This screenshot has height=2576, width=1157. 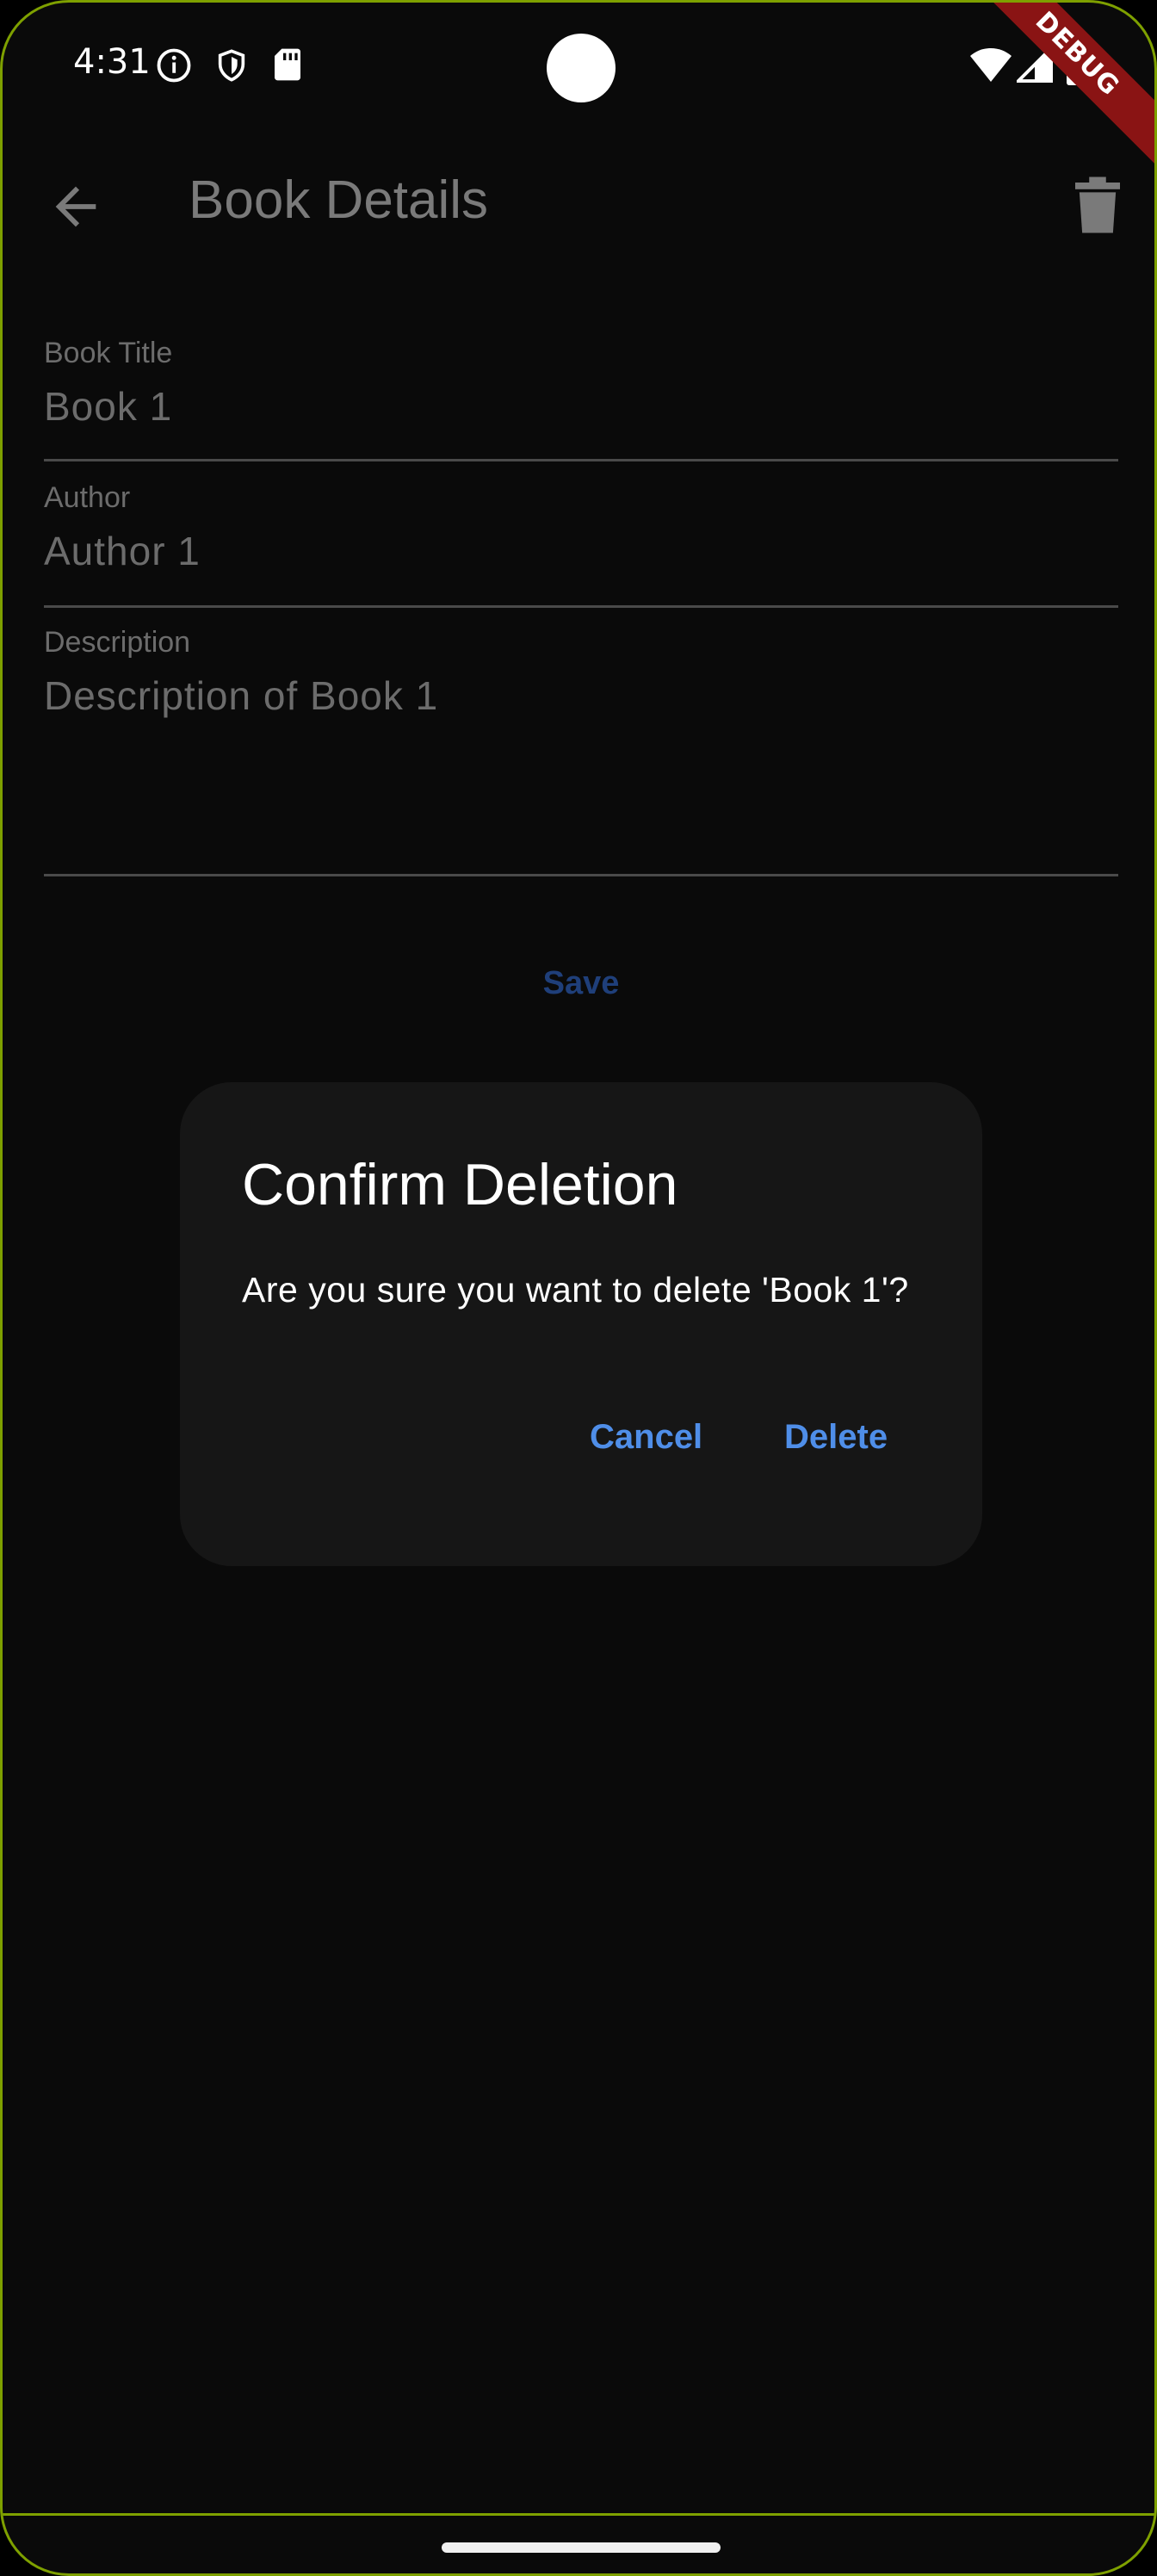 I want to click on back-button, so click(x=76, y=206).